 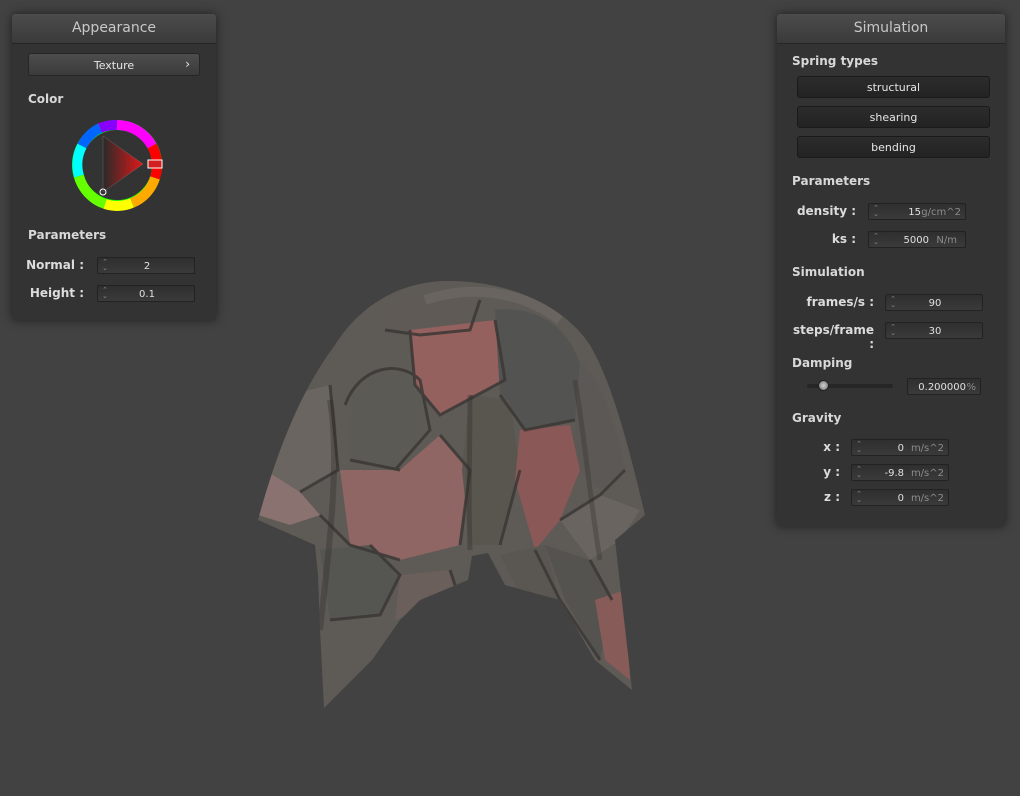 I want to click on density-value: 15, so click(x=914, y=212).